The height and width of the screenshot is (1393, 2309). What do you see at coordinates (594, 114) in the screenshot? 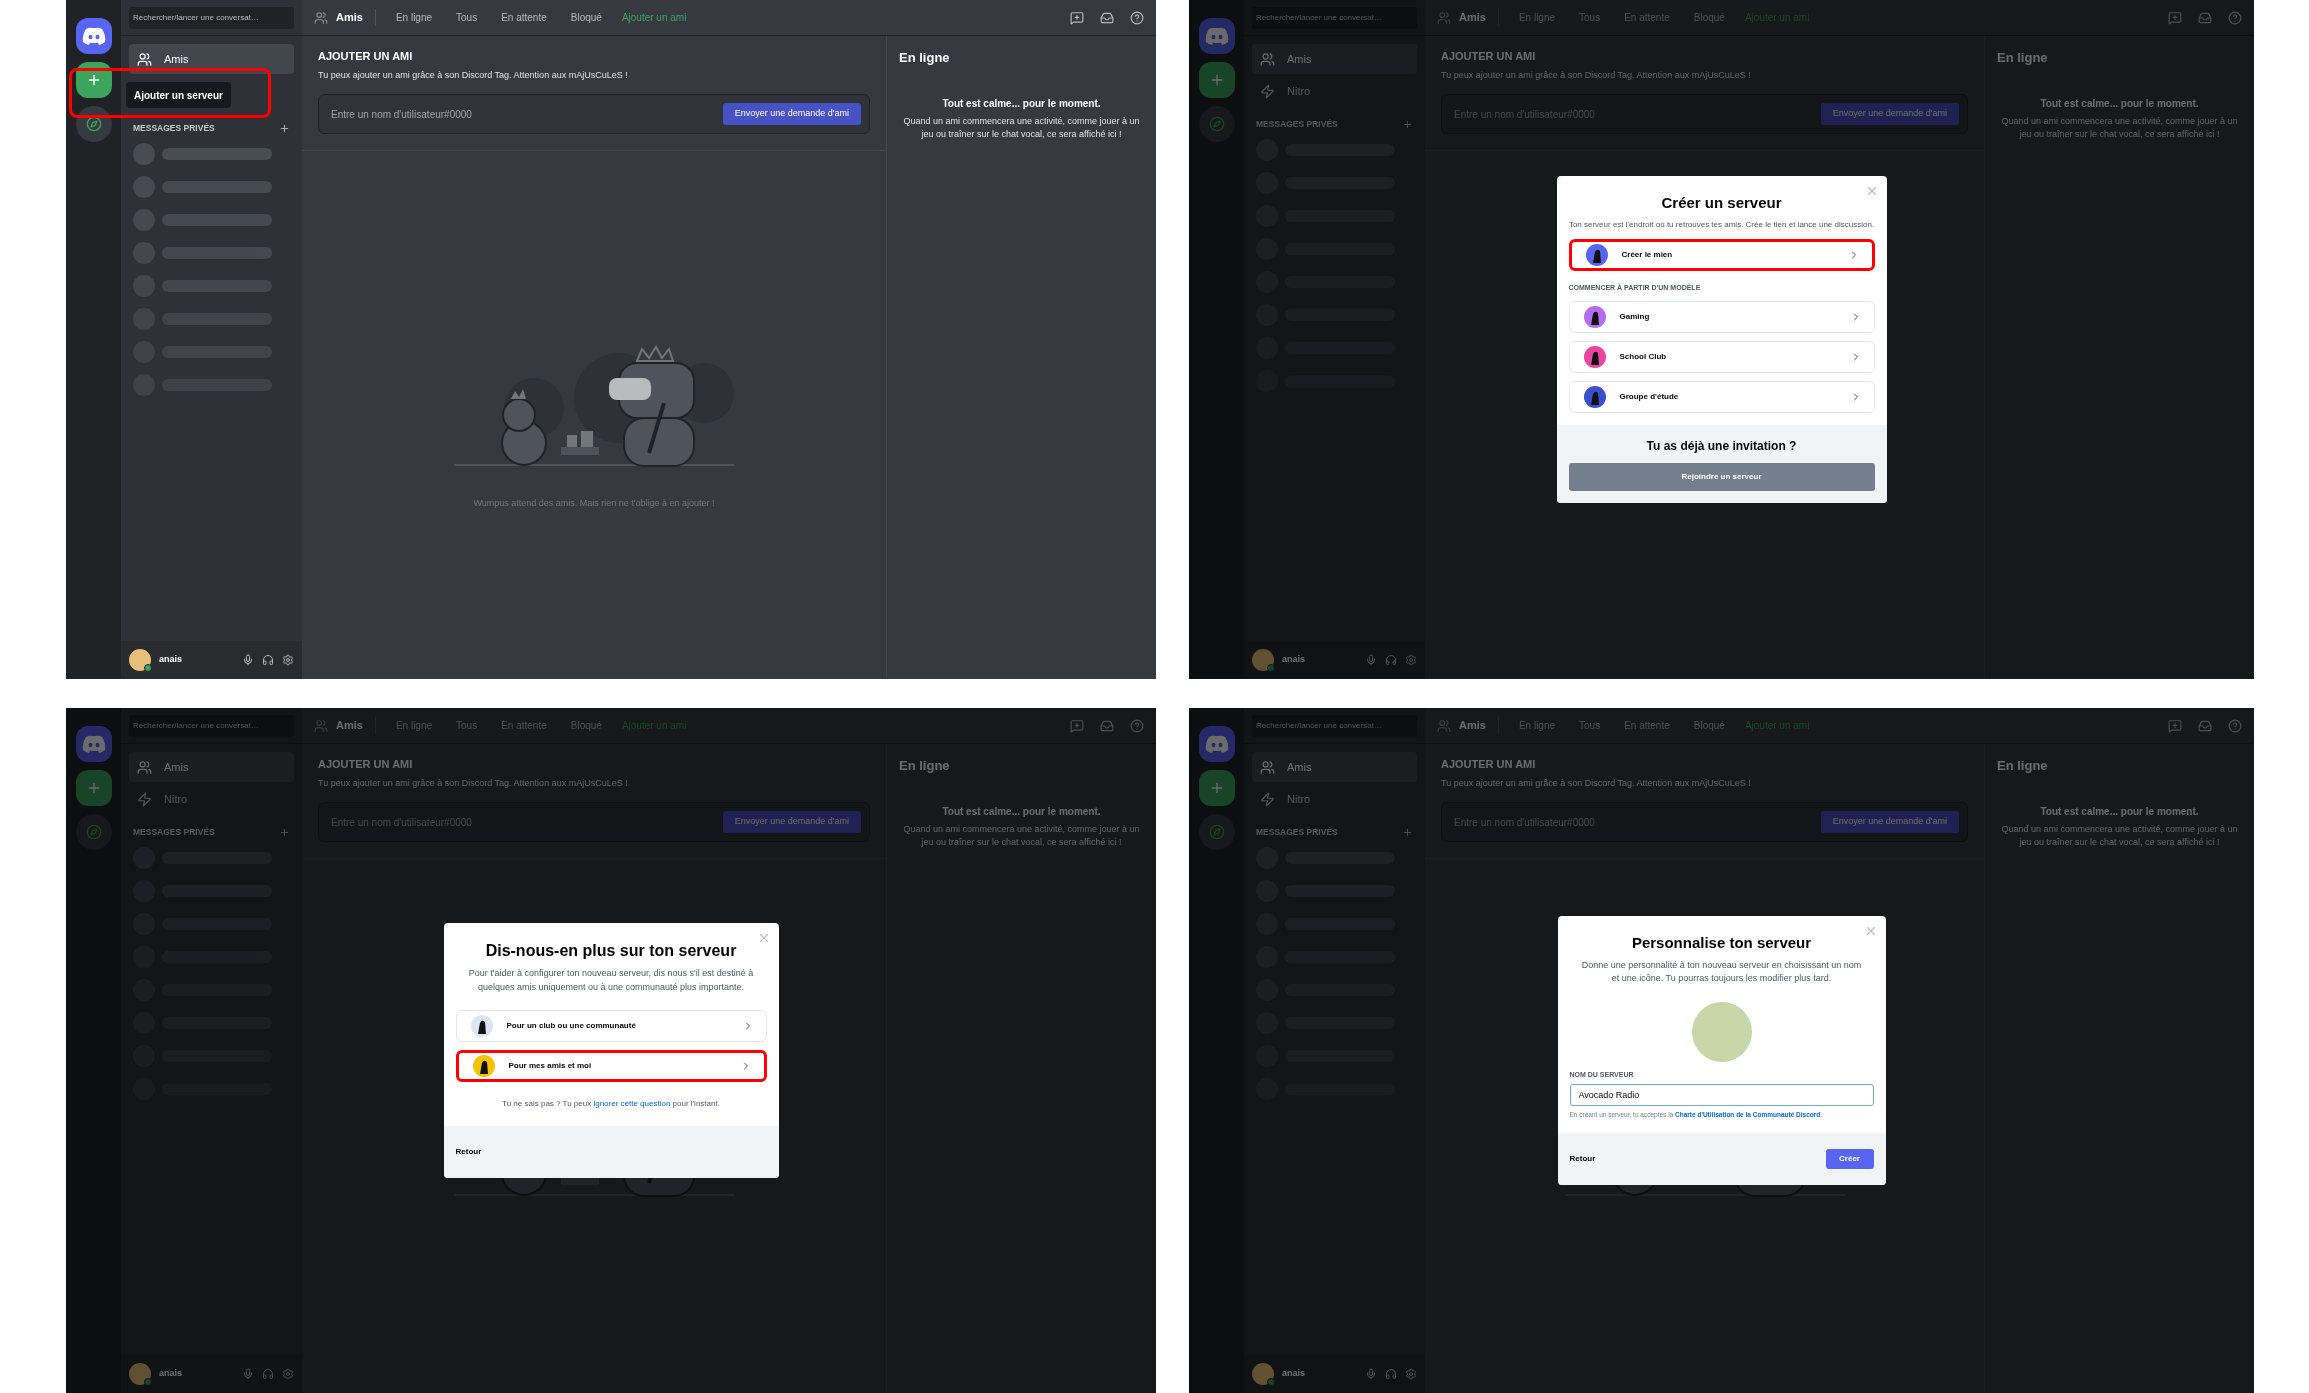
I see `username-field: Entre un nom d'utilisateur#0000 Envoyer une demande d'ami` at bounding box center [594, 114].